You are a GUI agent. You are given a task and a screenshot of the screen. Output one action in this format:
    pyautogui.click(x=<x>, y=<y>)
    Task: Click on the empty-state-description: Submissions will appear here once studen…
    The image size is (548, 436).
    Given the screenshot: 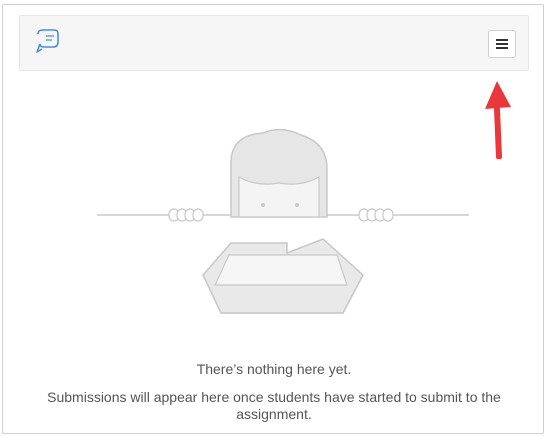 What is the action you would take?
    pyautogui.click(x=274, y=405)
    